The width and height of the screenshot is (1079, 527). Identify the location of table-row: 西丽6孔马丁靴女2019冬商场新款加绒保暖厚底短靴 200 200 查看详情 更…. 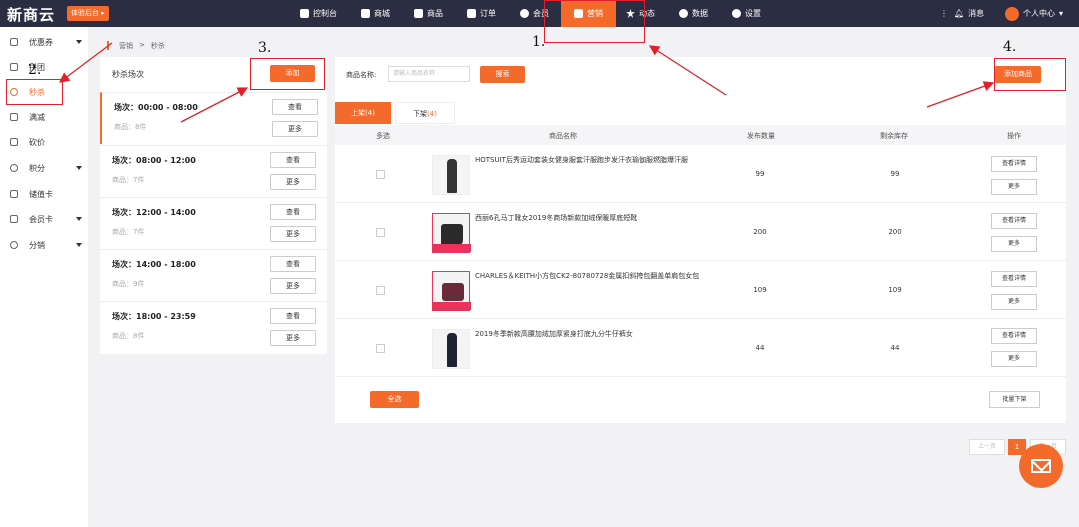
(700, 232).